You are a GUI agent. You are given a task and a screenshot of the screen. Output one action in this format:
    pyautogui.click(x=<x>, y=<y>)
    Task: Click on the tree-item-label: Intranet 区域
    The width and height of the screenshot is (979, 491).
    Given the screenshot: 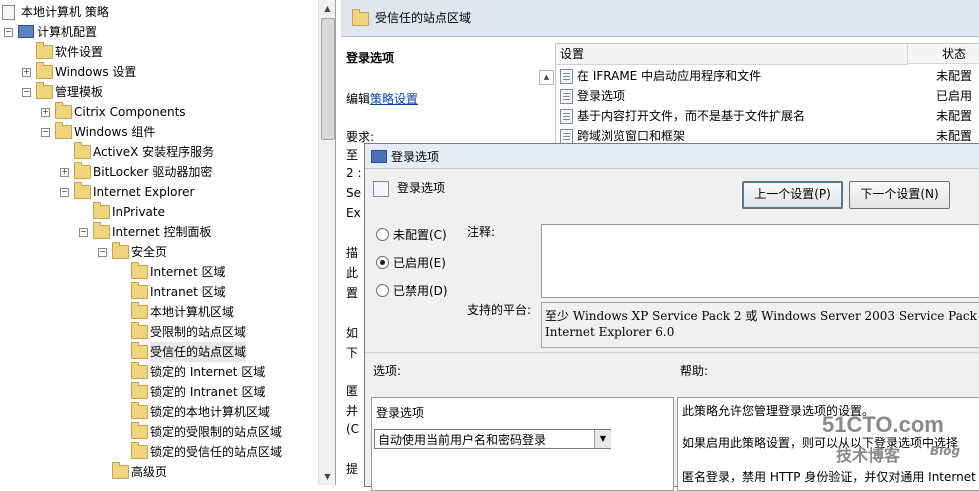 What is the action you would take?
    pyautogui.click(x=188, y=292)
    